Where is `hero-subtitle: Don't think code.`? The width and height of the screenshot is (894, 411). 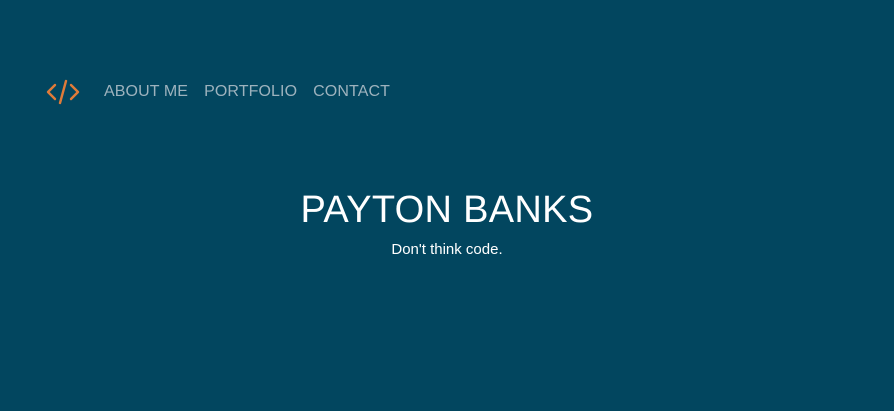
hero-subtitle: Don't think code. is located at coordinates (447, 249).